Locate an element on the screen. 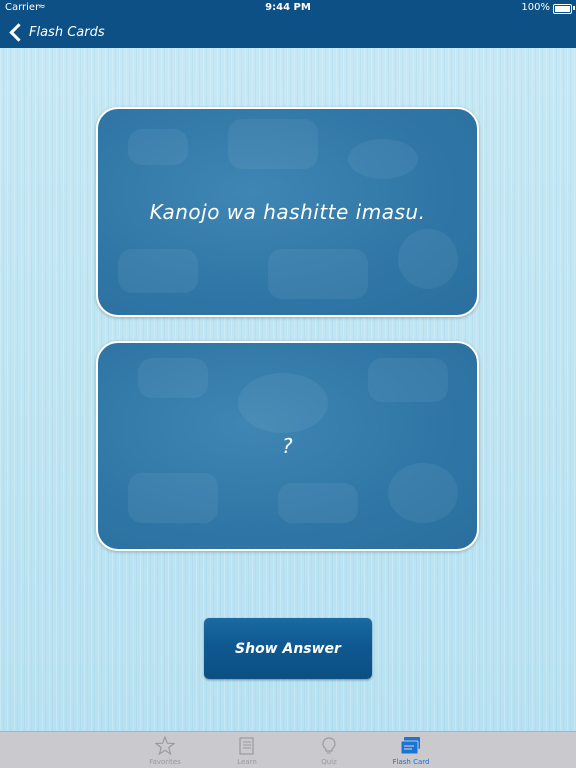  tab-favorites: Favorites is located at coordinates (165, 750).